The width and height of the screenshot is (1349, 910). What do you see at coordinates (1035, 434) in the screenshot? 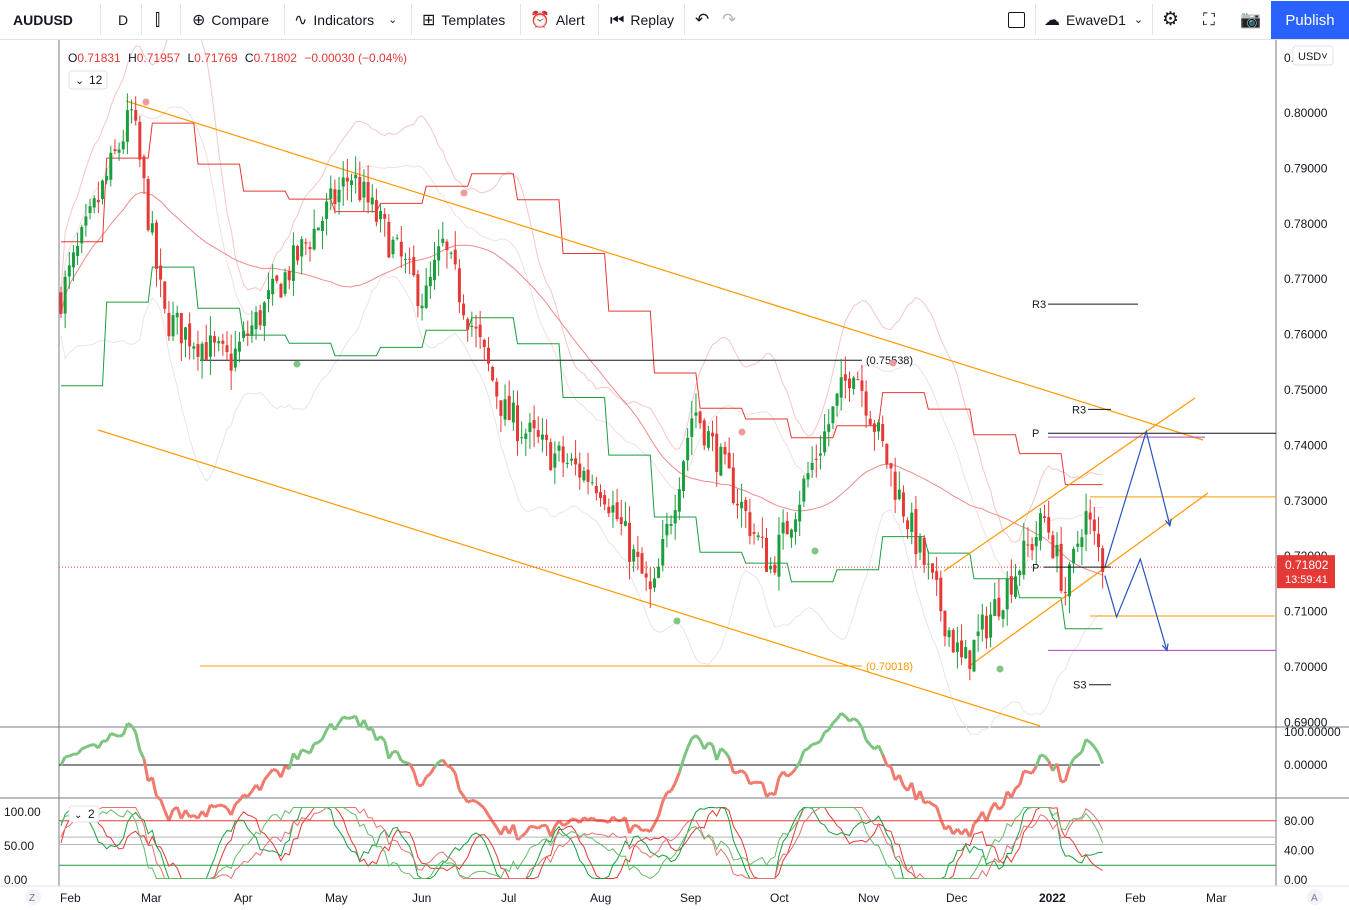
I see `pivot-label: P` at bounding box center [1035, 434].